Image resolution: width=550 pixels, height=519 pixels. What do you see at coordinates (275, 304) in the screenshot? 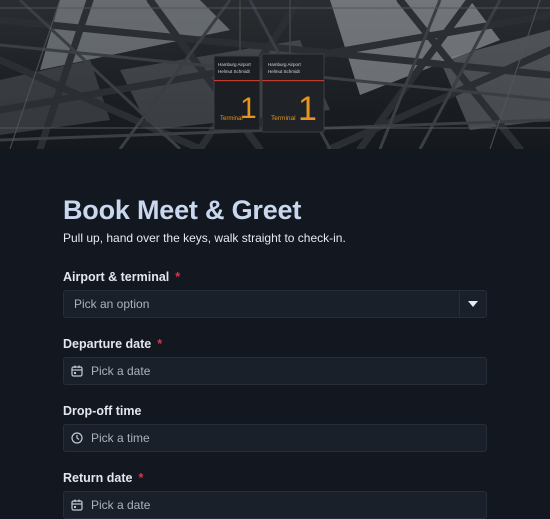
I see `airport-terminal-select: Pick an option` at bounding box center [275, 304].